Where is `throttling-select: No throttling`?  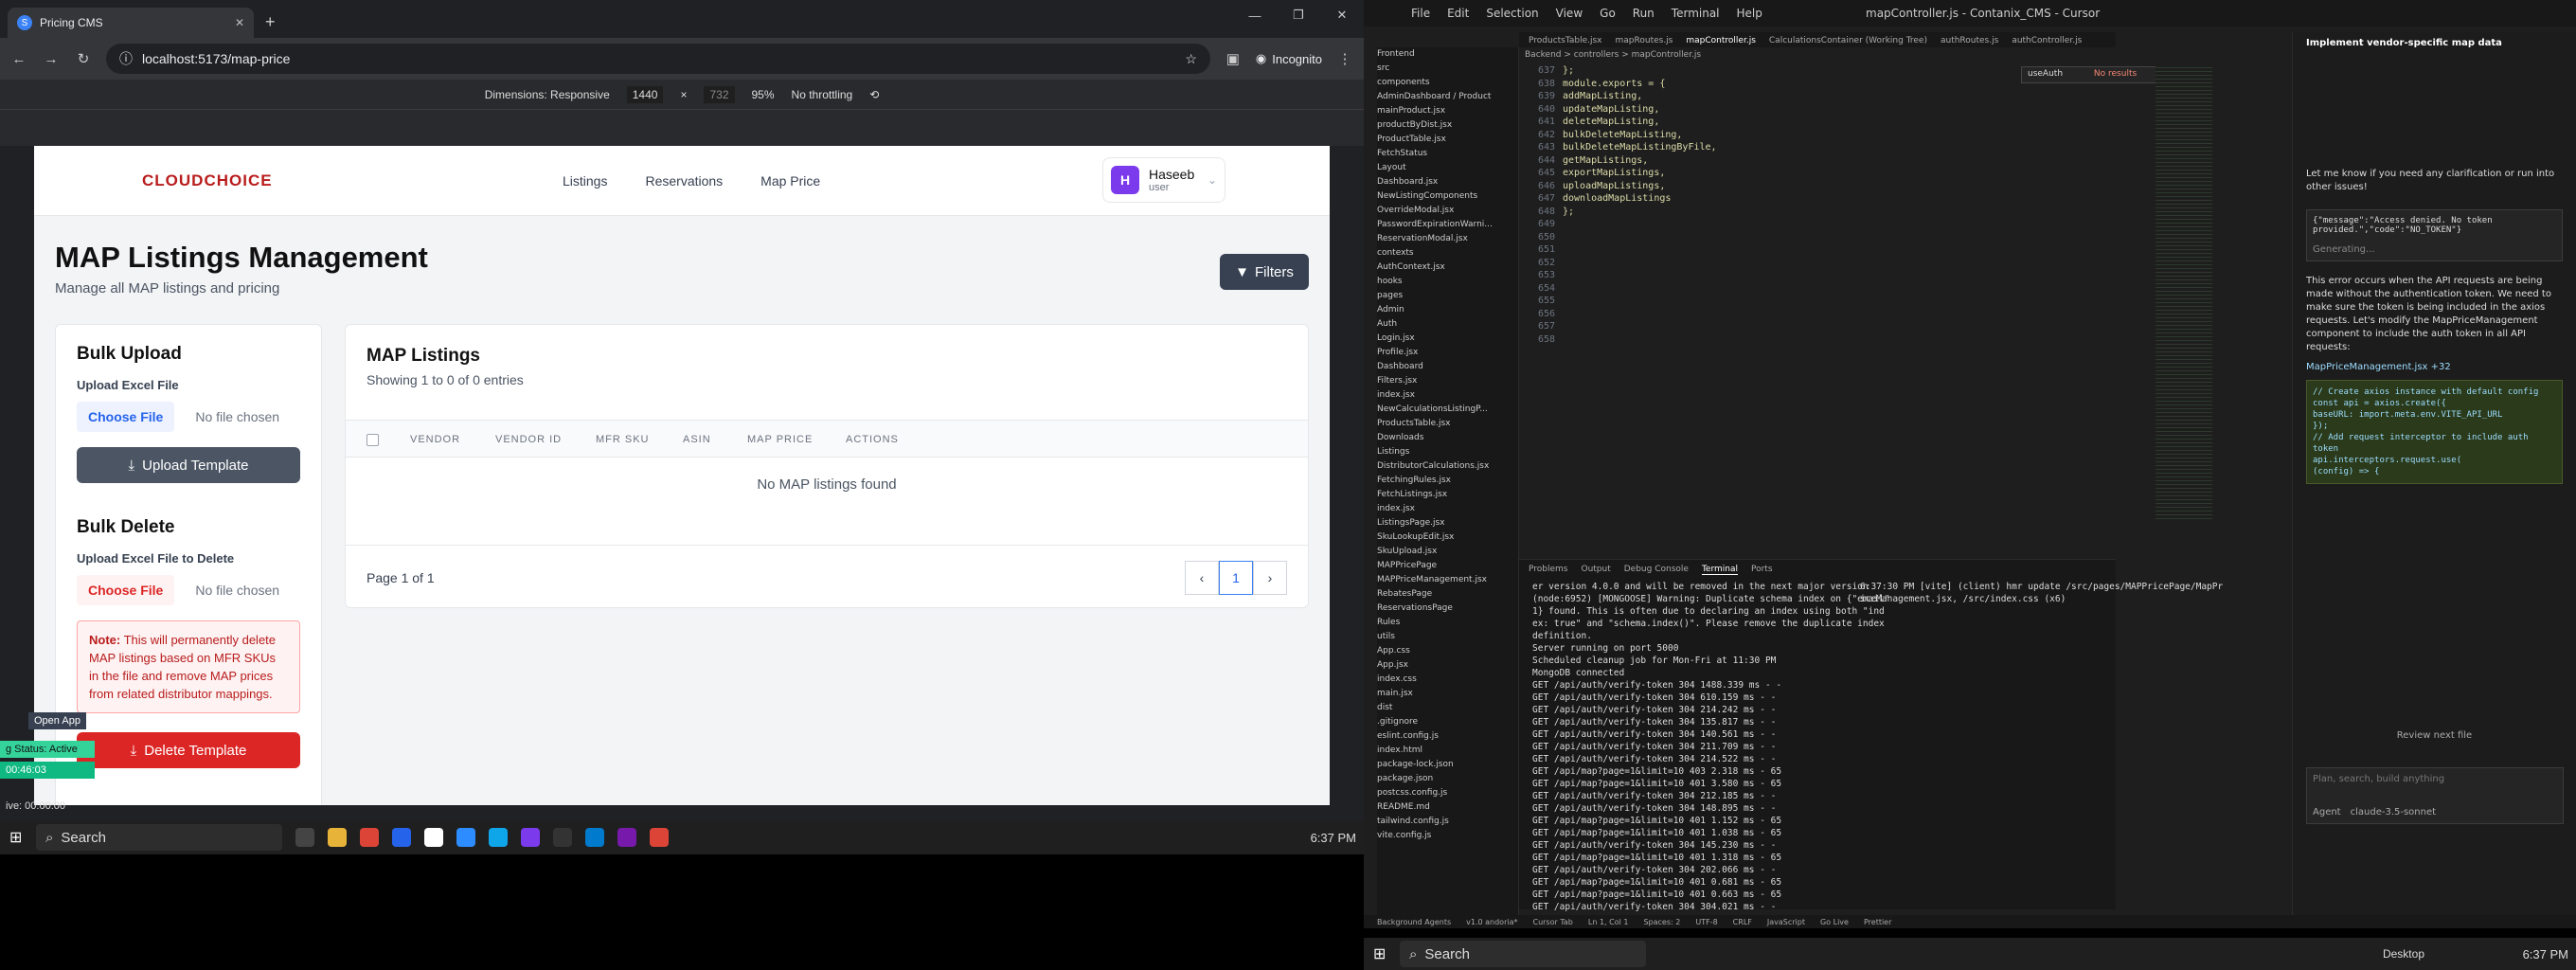
throttling-select: No throttling is located at coordinates (822, 94).